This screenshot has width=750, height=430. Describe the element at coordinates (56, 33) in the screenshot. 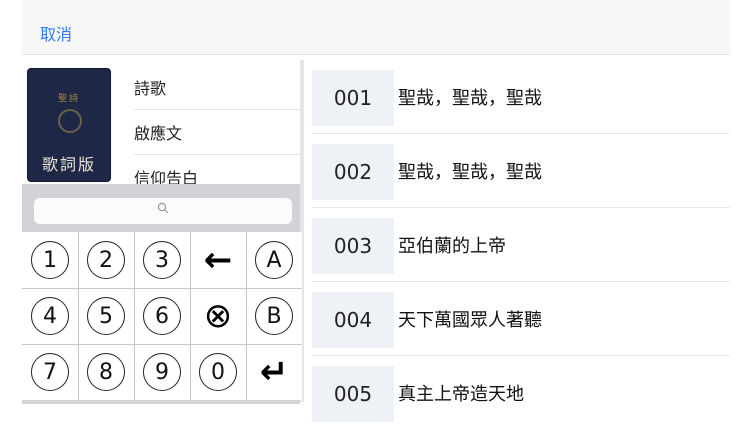

I see `cancel-button: 取消` at that location.